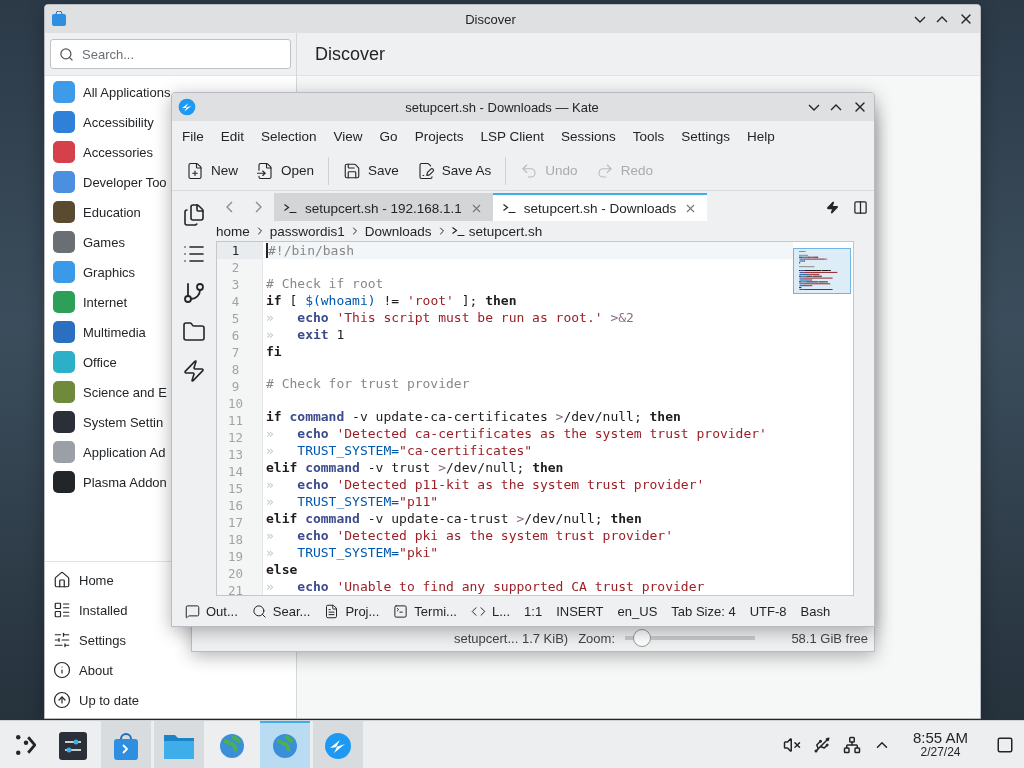 The height and width of the screenshot is (768, 1024). I want to click on split-view-icon, so click(860, 207).